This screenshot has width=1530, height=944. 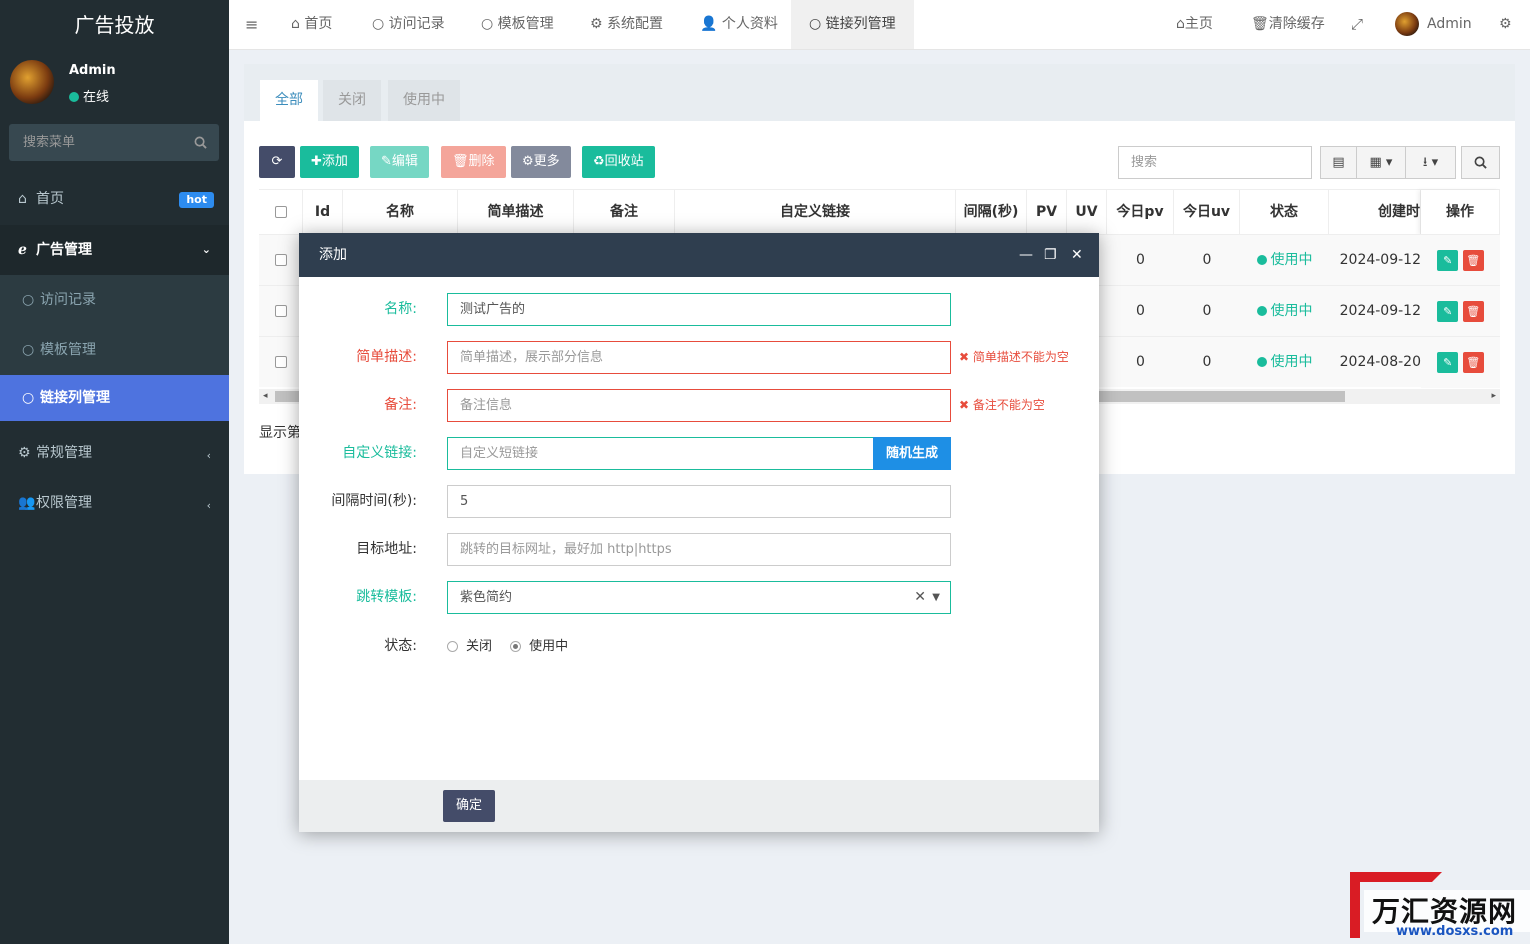 I want to click on desc-error: ✖ 简单描述不能为空, so click(x=1014, y=357).